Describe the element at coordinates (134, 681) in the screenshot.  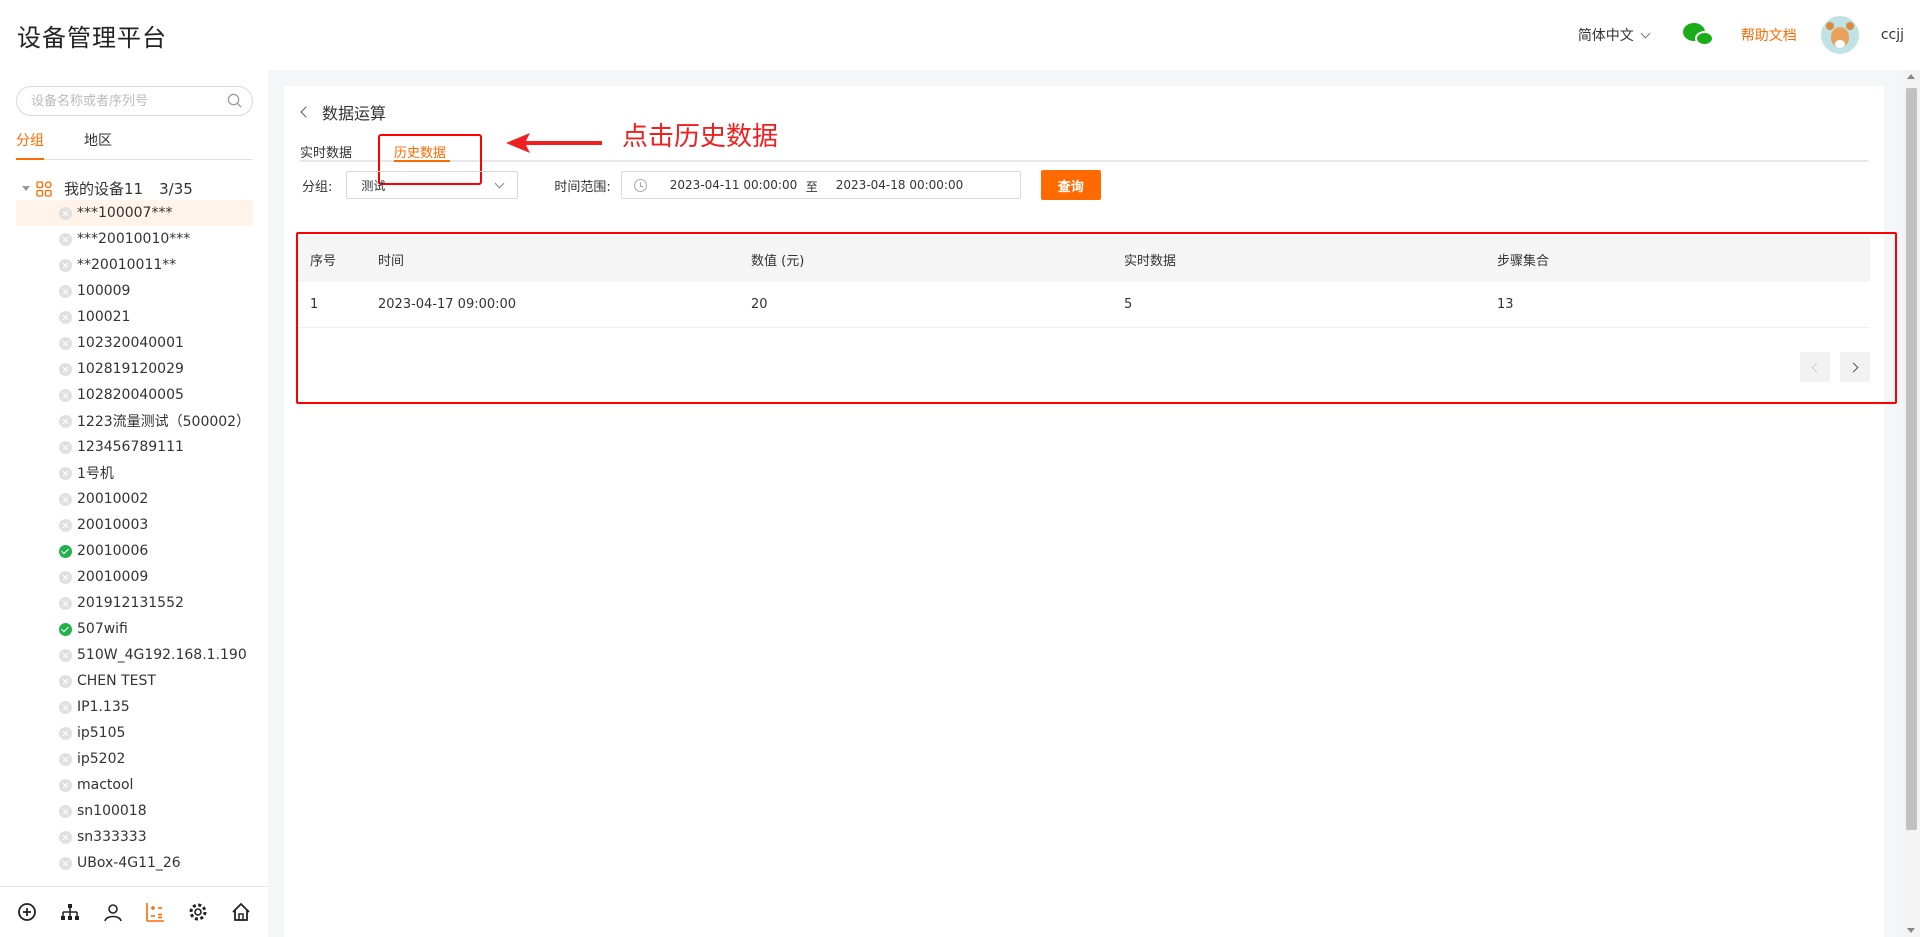
I see `device-item: CHEN TEST` at that location.